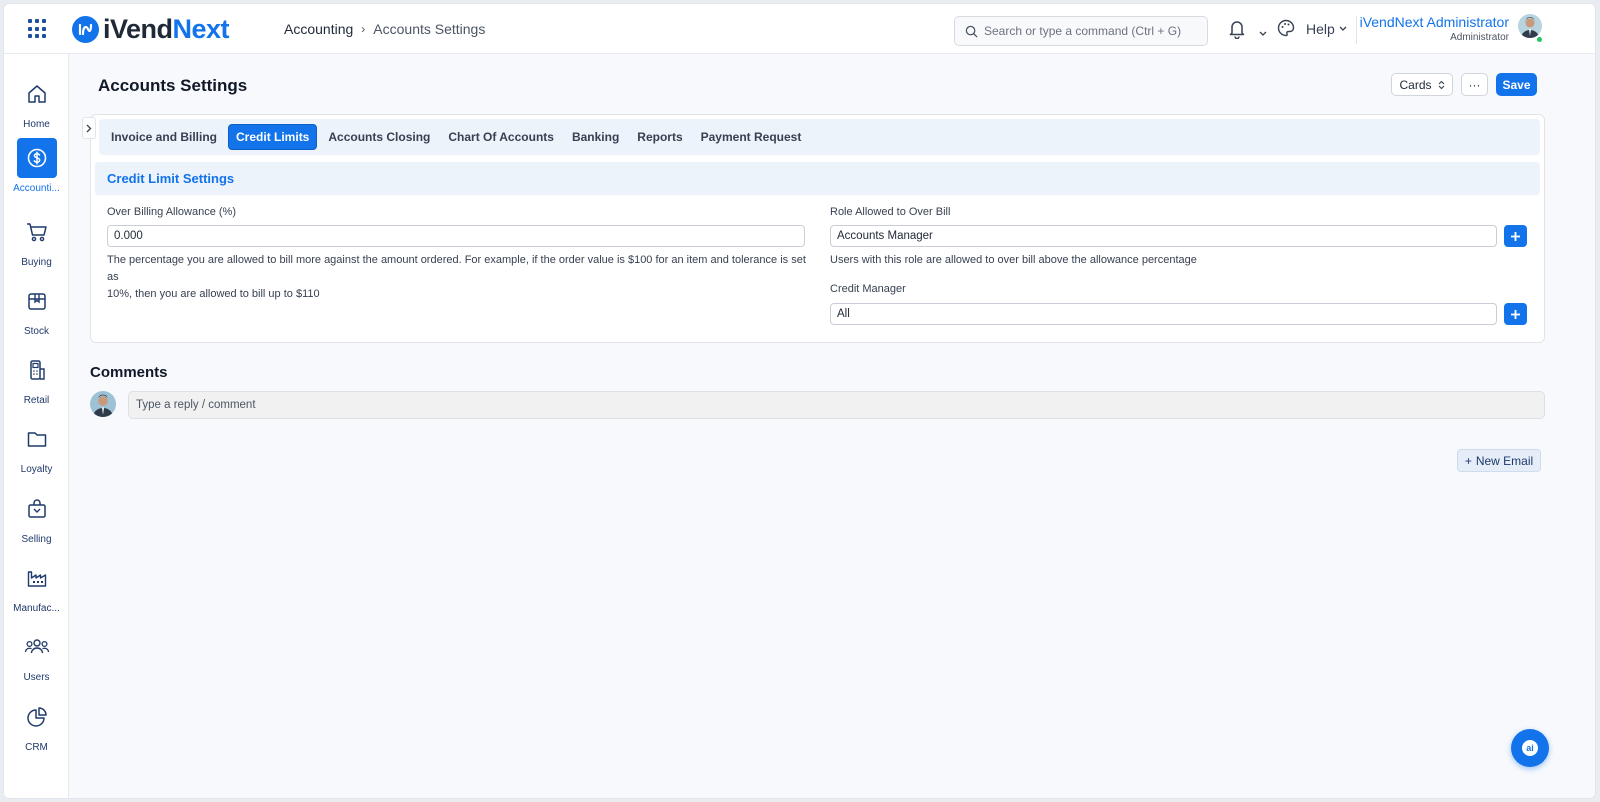  What do you see at coordinates (1468, 460) in the screenshot?
I see `plus-icon: +` at bounding box center [1468, 460].